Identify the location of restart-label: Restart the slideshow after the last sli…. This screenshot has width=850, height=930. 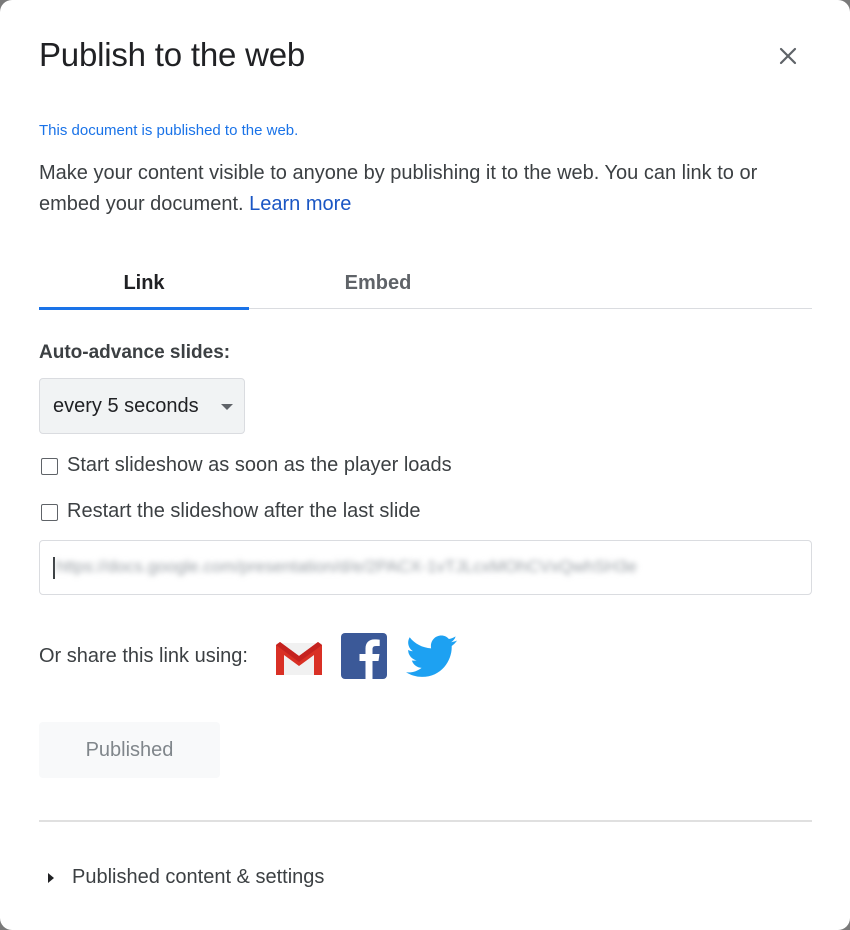
(244, 511).